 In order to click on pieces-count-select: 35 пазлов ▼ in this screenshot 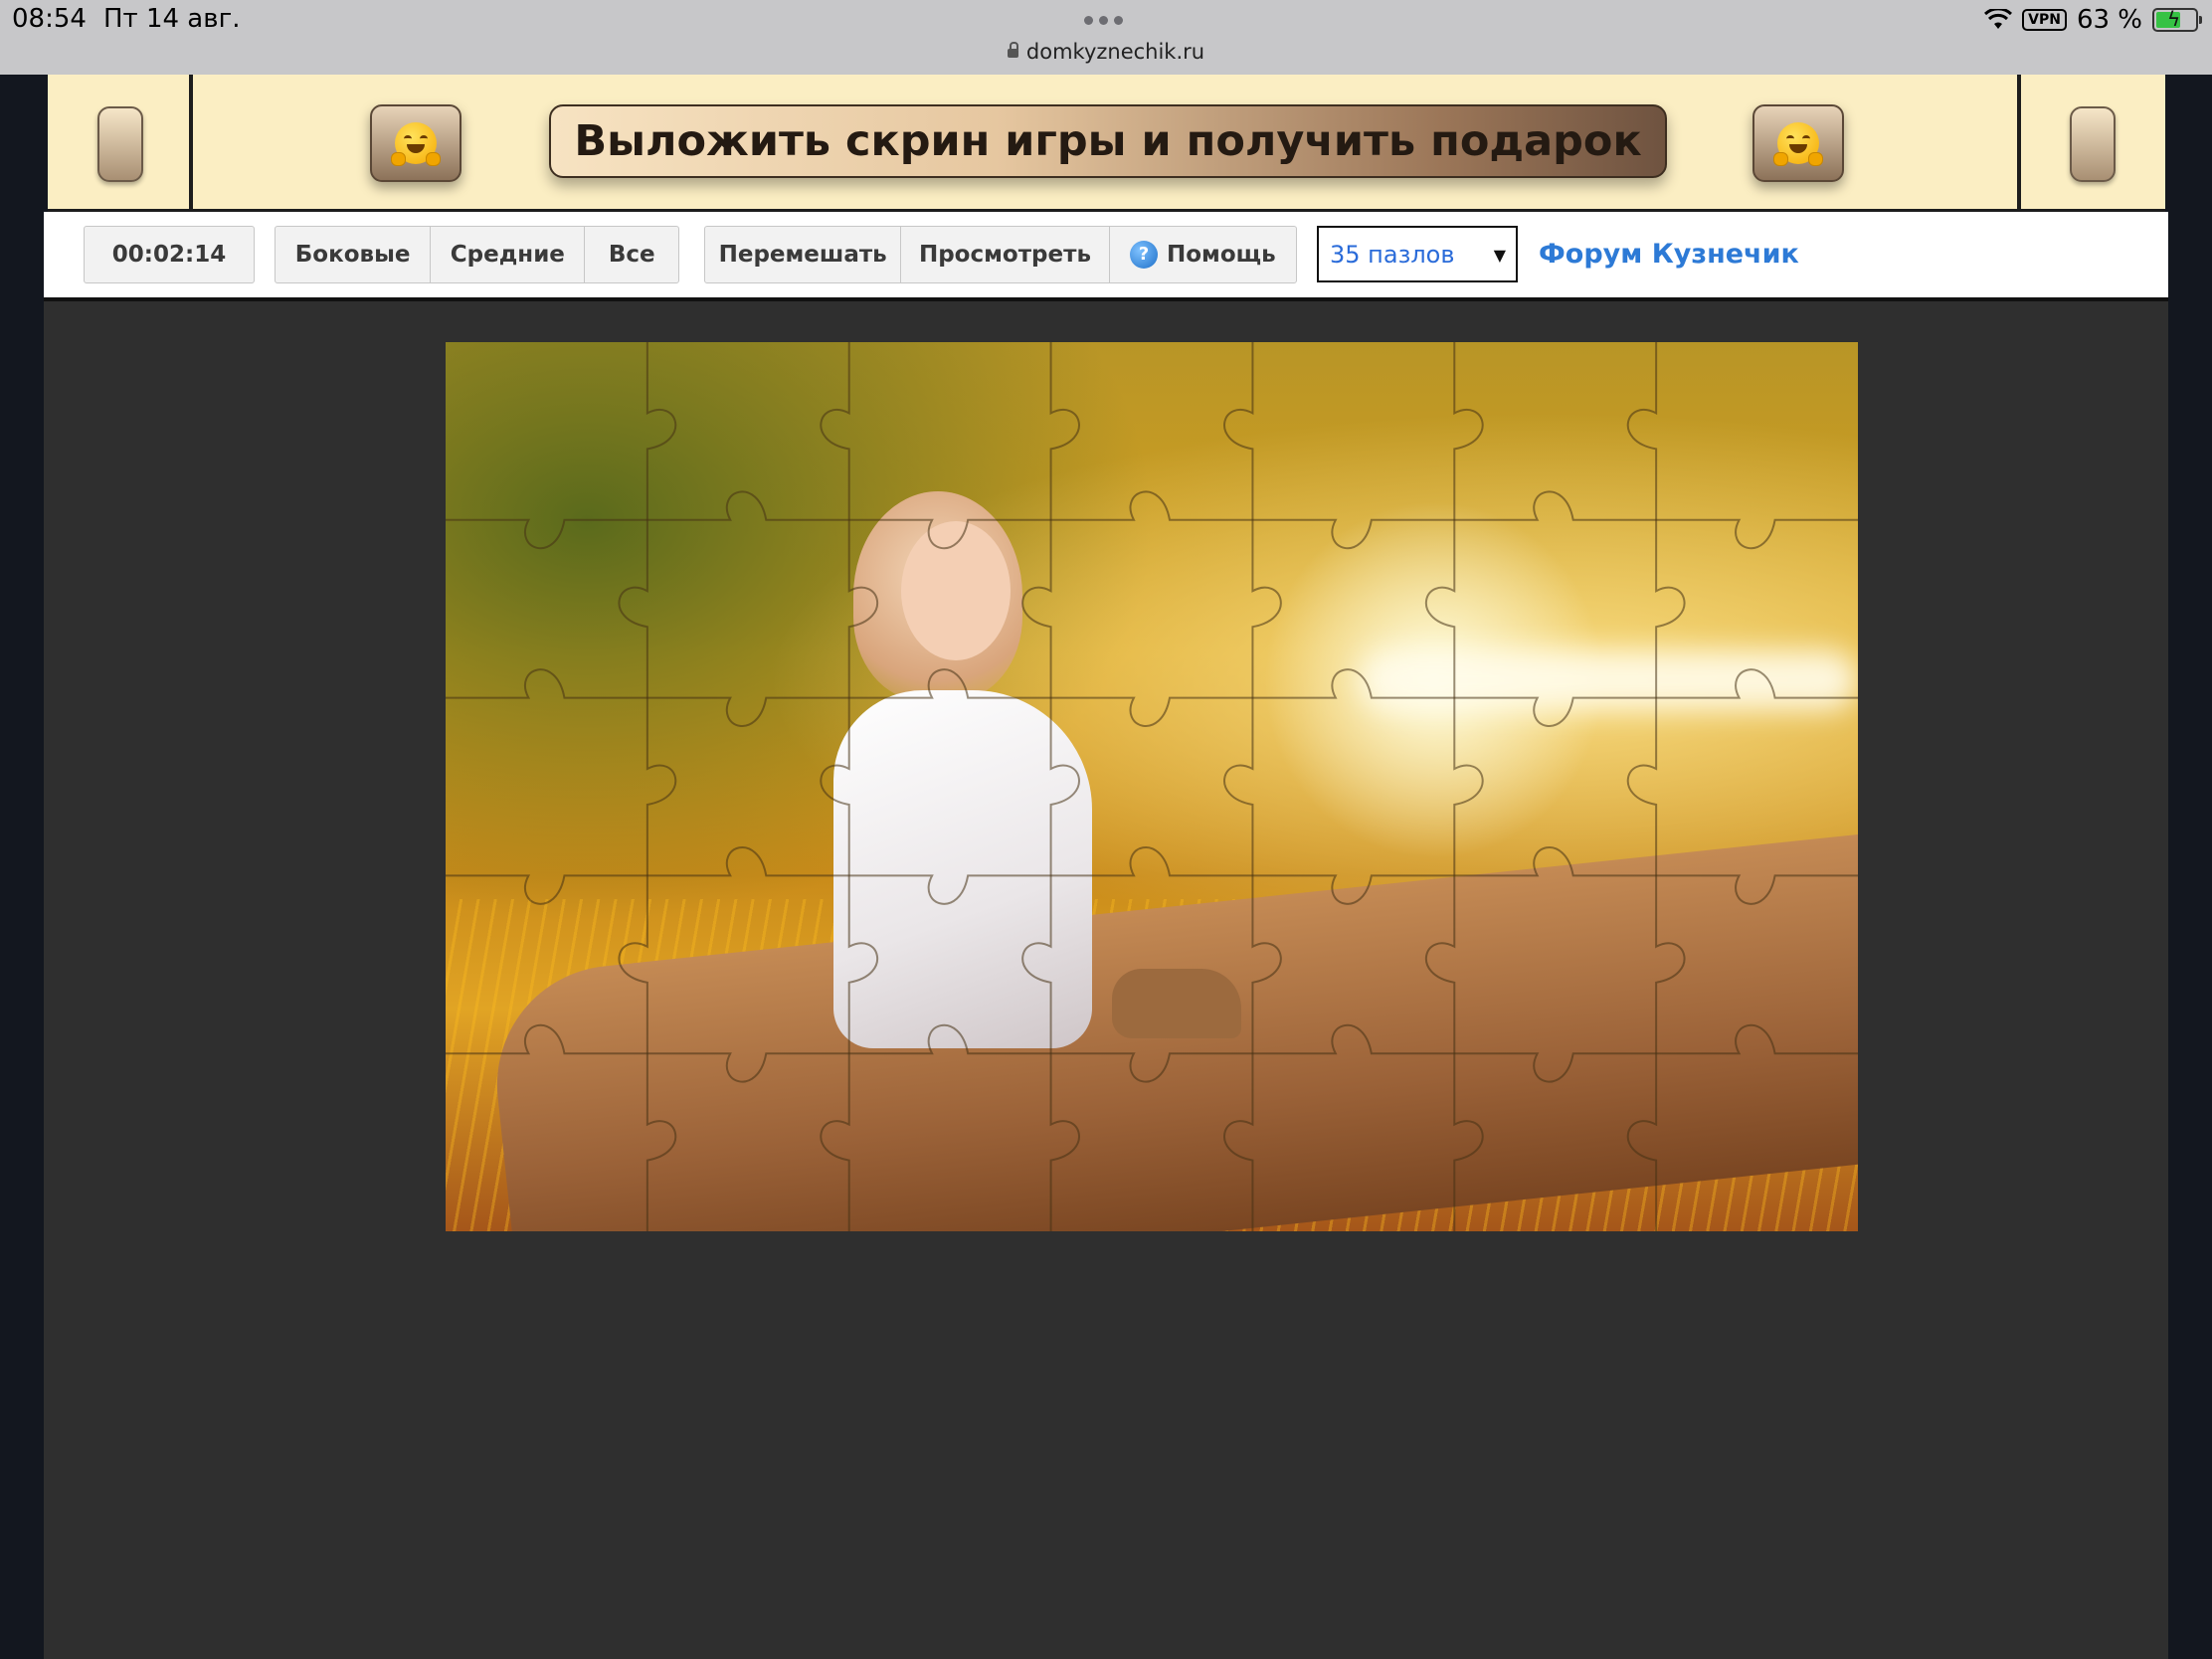, I will do `click(1417, 254)`.